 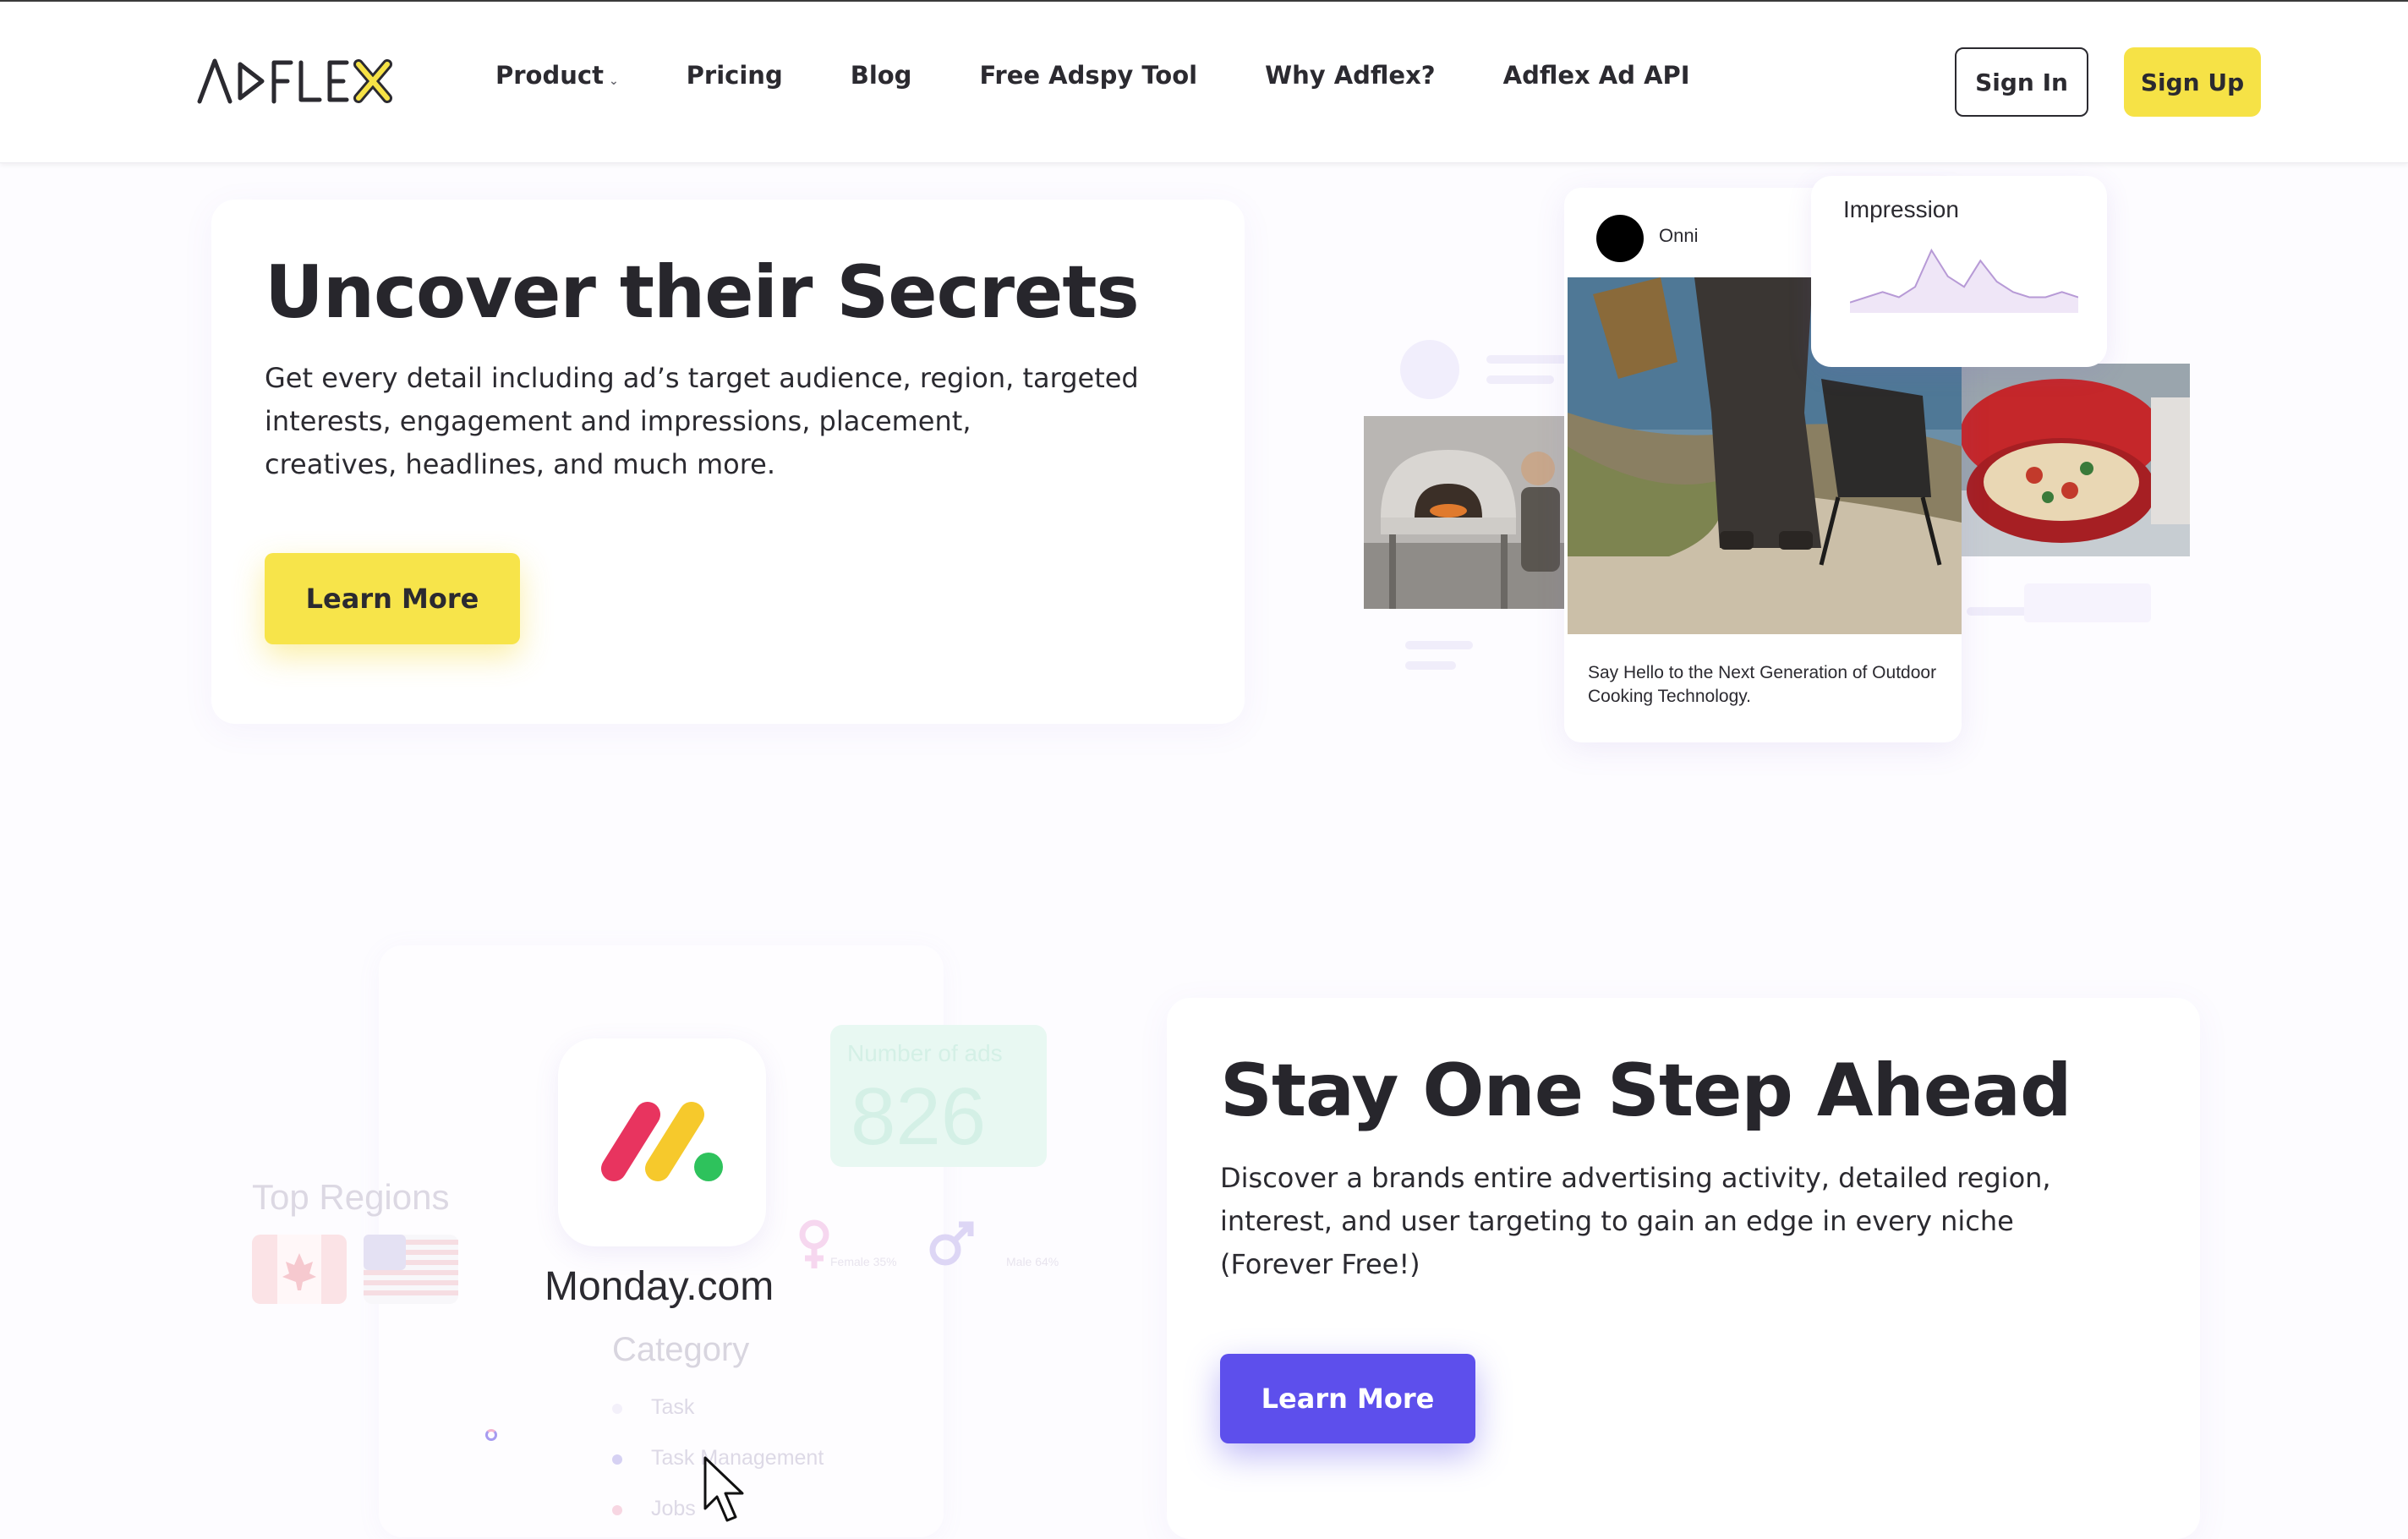 What do you see at coordinates (863, 1261) in the screenshot?
I see `female-share: Female 35%` at bounding box center [863, 1261].